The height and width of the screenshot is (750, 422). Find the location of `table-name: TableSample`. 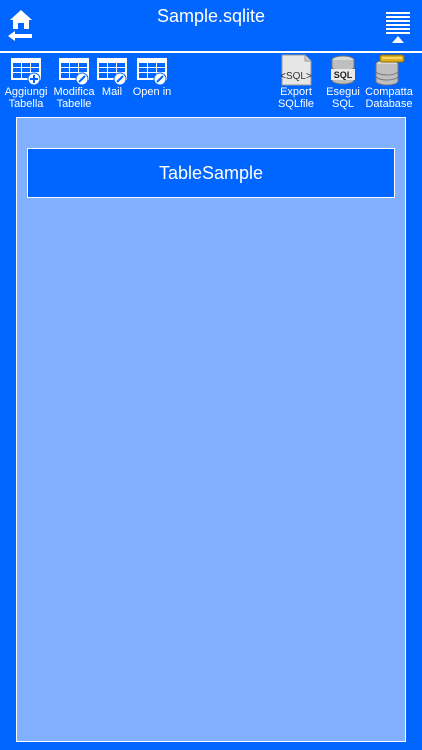

table-name: TableSample is located at coordinates (211, 172).